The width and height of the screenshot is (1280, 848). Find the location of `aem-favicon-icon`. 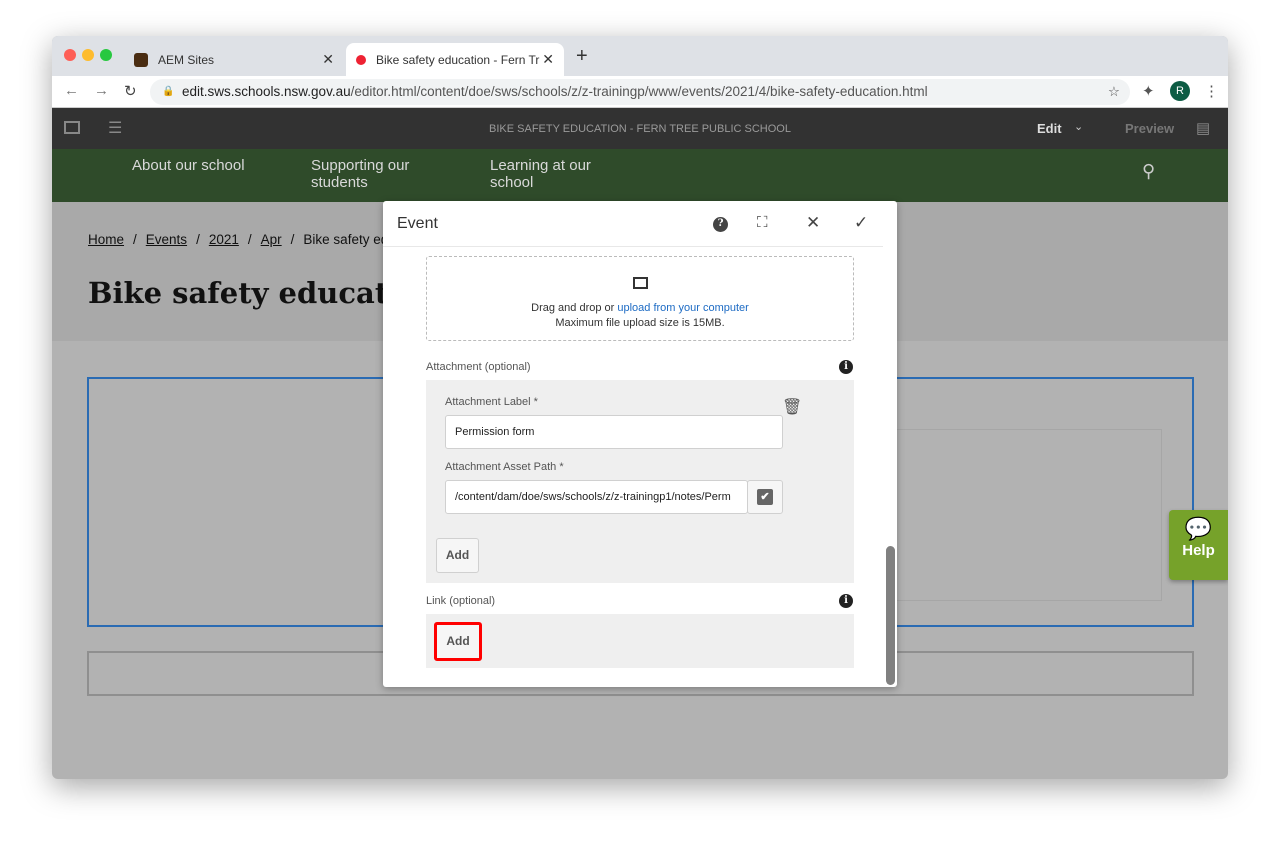

aem-favicon-icon is located at coordinates (141, 59).